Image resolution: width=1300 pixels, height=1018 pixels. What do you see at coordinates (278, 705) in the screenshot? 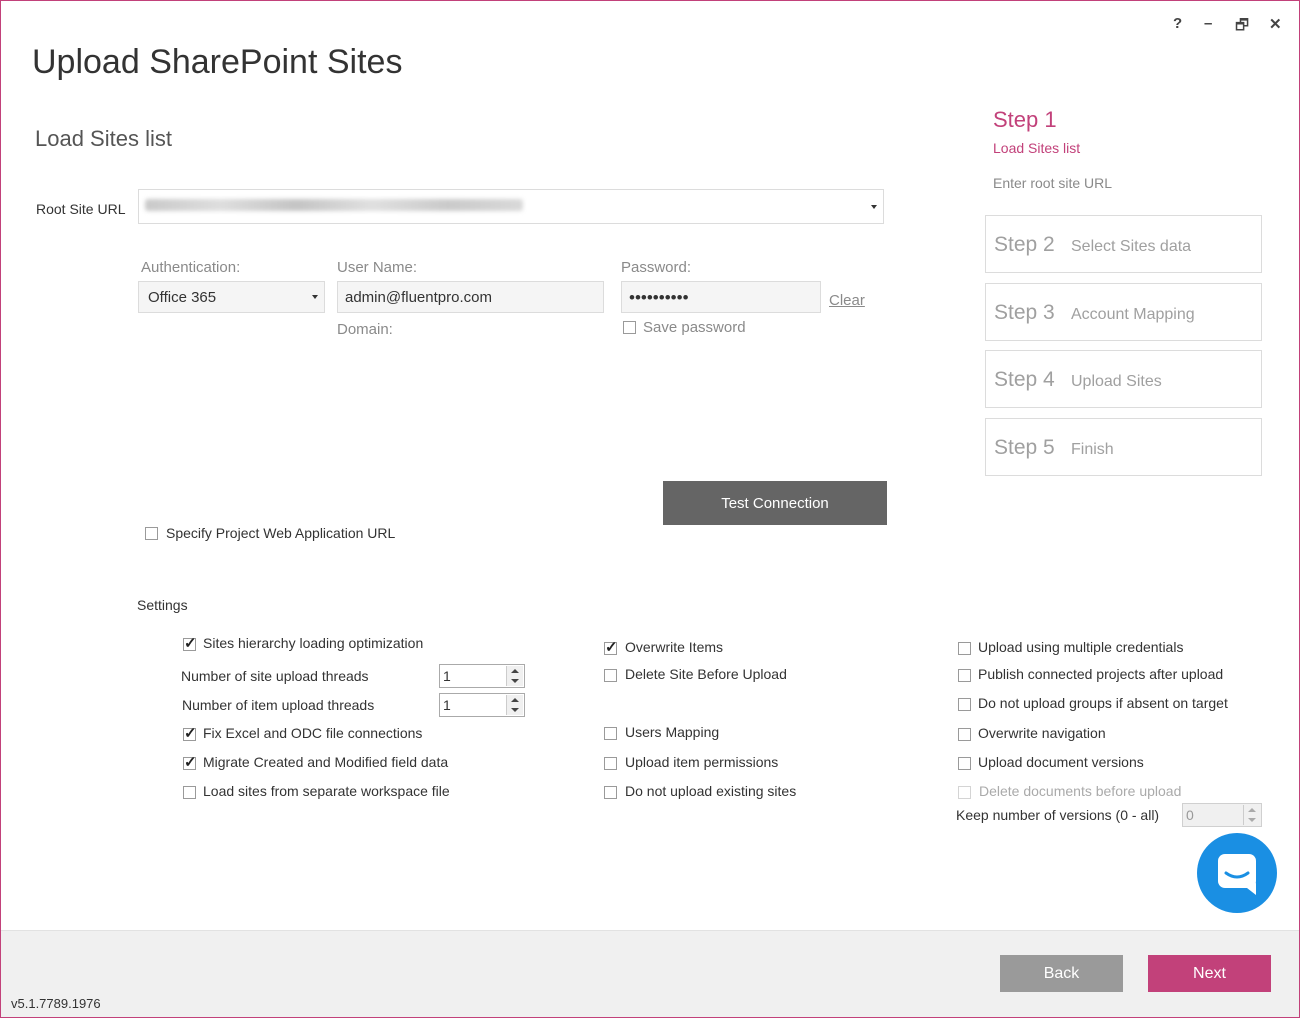
I see `item-threads-label: Number of item upload threads` at bounding box center [278, 705].